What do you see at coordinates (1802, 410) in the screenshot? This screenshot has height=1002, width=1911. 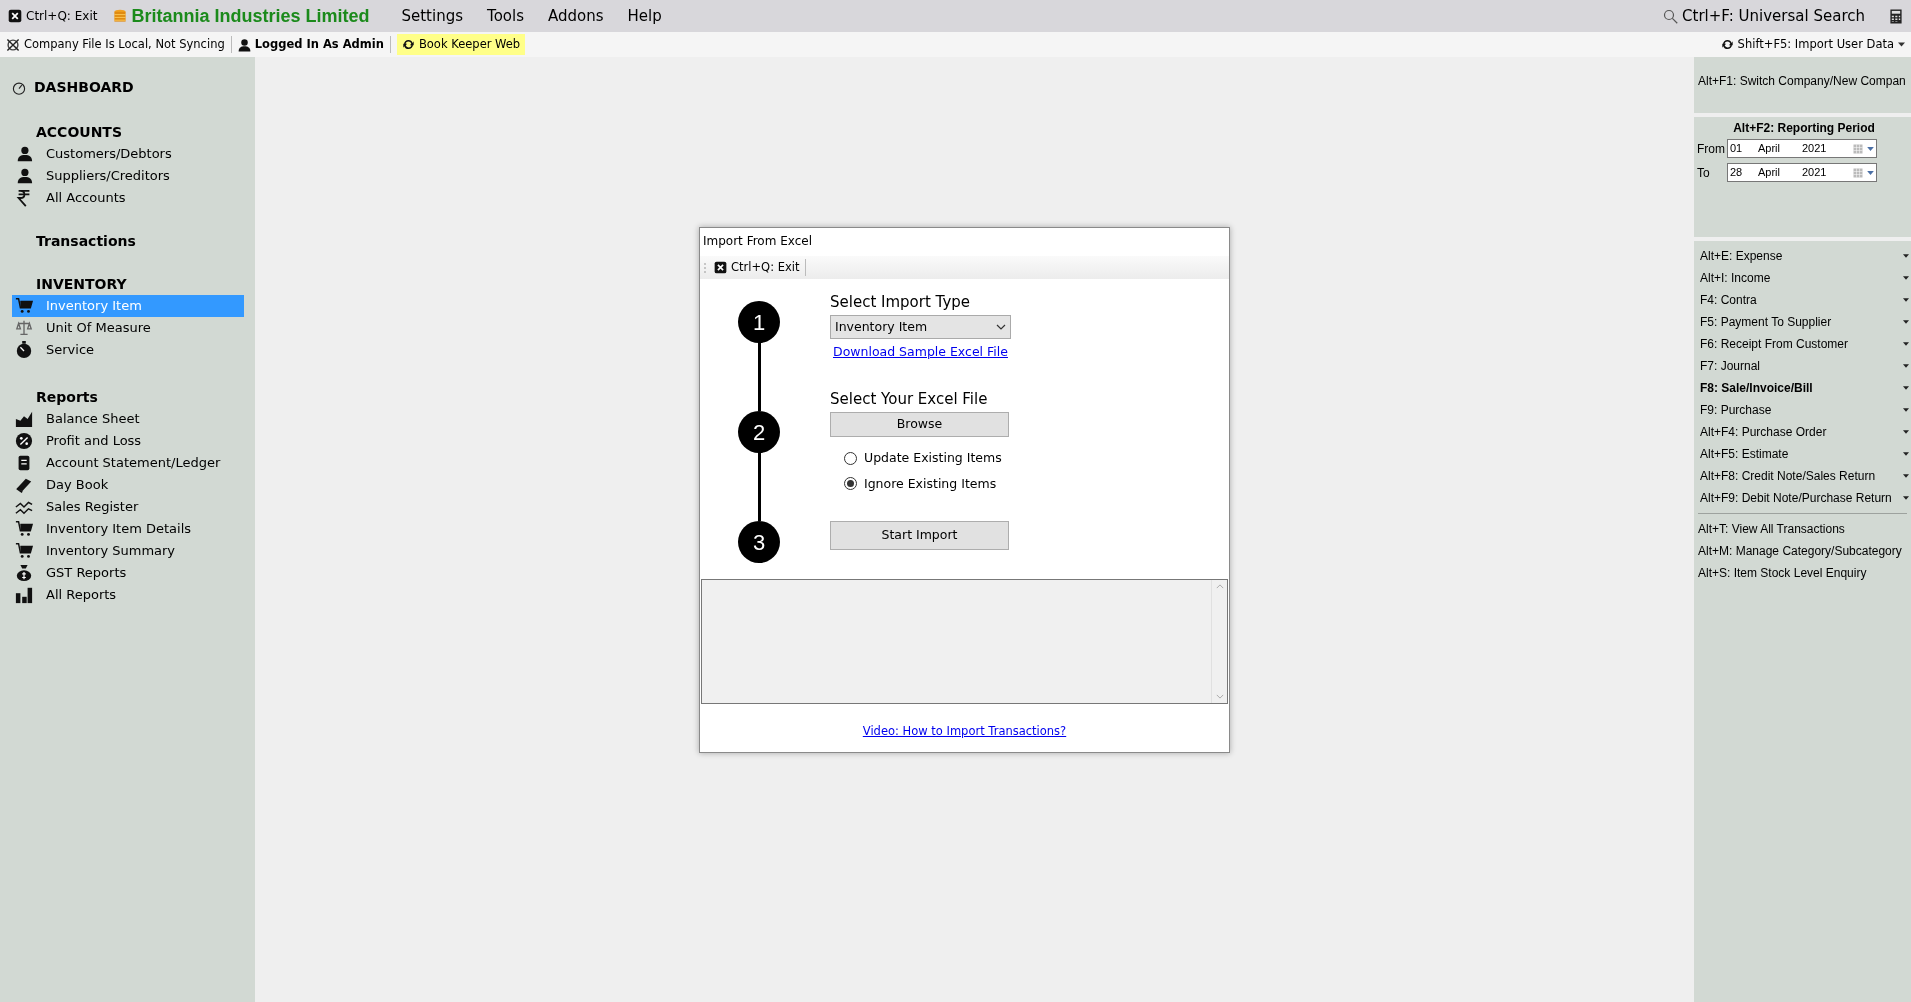 I see `action-menu-item: F9: Purchase` at bounding box center [1802, 410].